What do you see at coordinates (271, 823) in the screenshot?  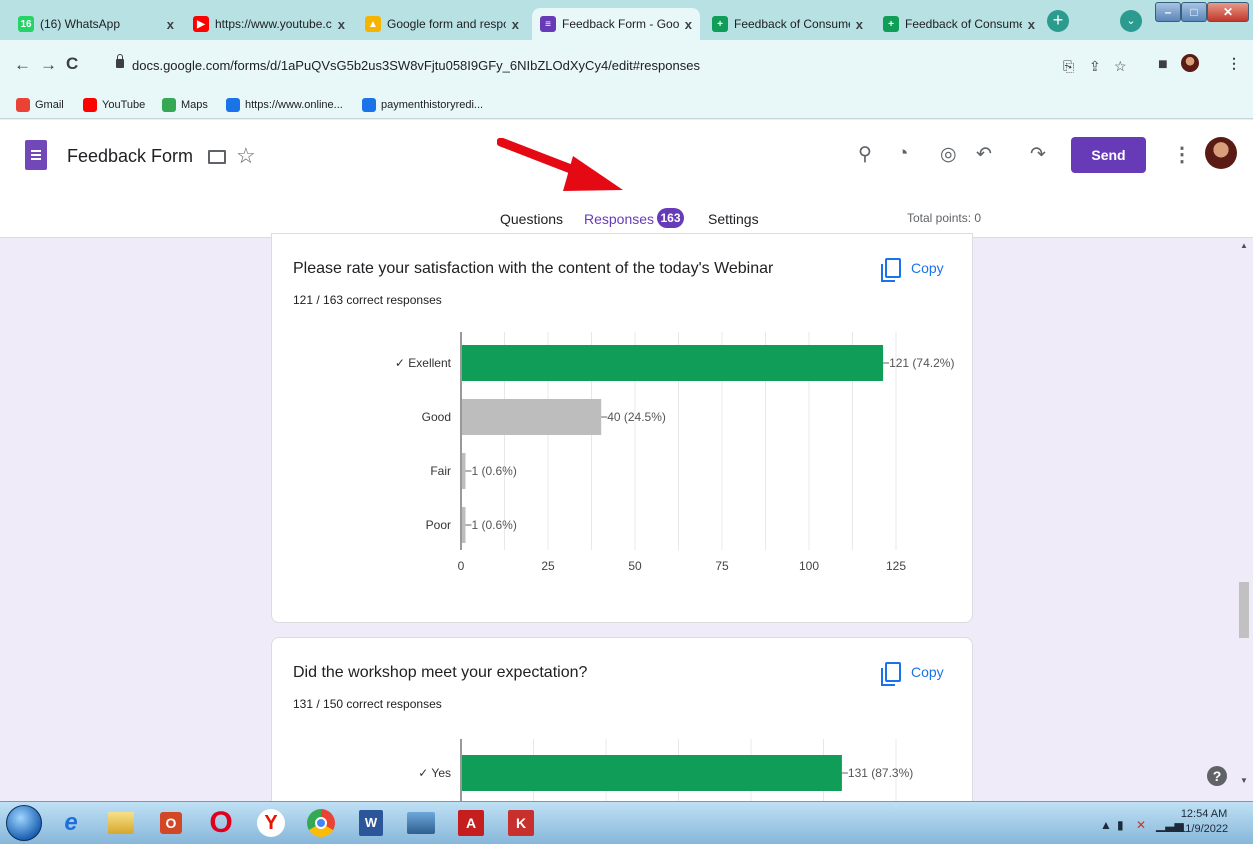 I see `yandex-browser-icon: Y` at bounding box center [271, 823].